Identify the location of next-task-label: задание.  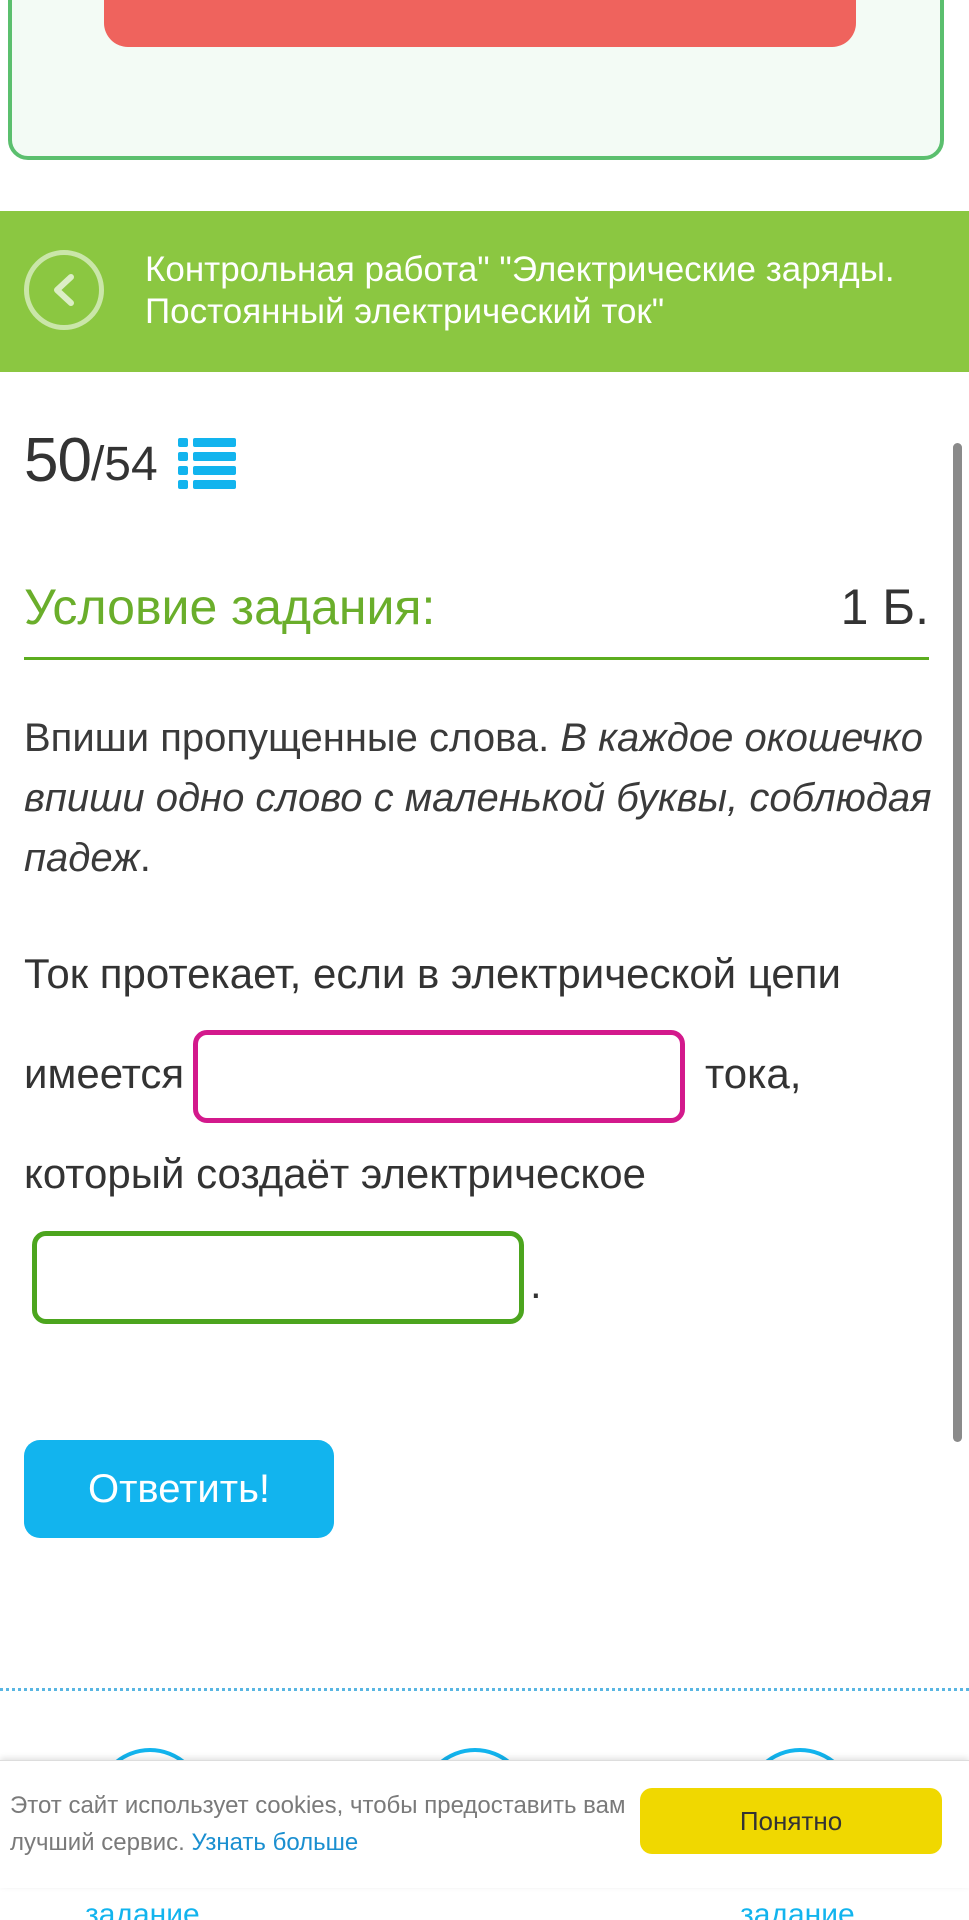
(797, 1909).